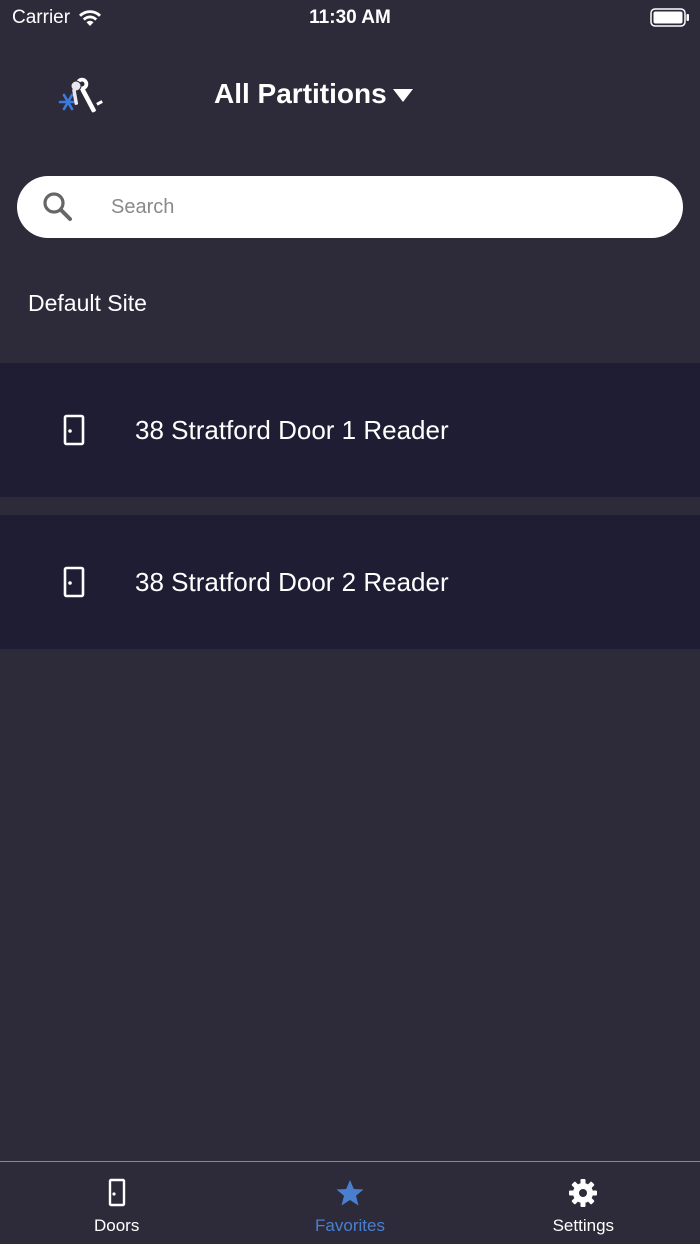 Image resolution: width=700 pixels, height=1244 pixels. I want to click on battery-icon, so click(669, 17).